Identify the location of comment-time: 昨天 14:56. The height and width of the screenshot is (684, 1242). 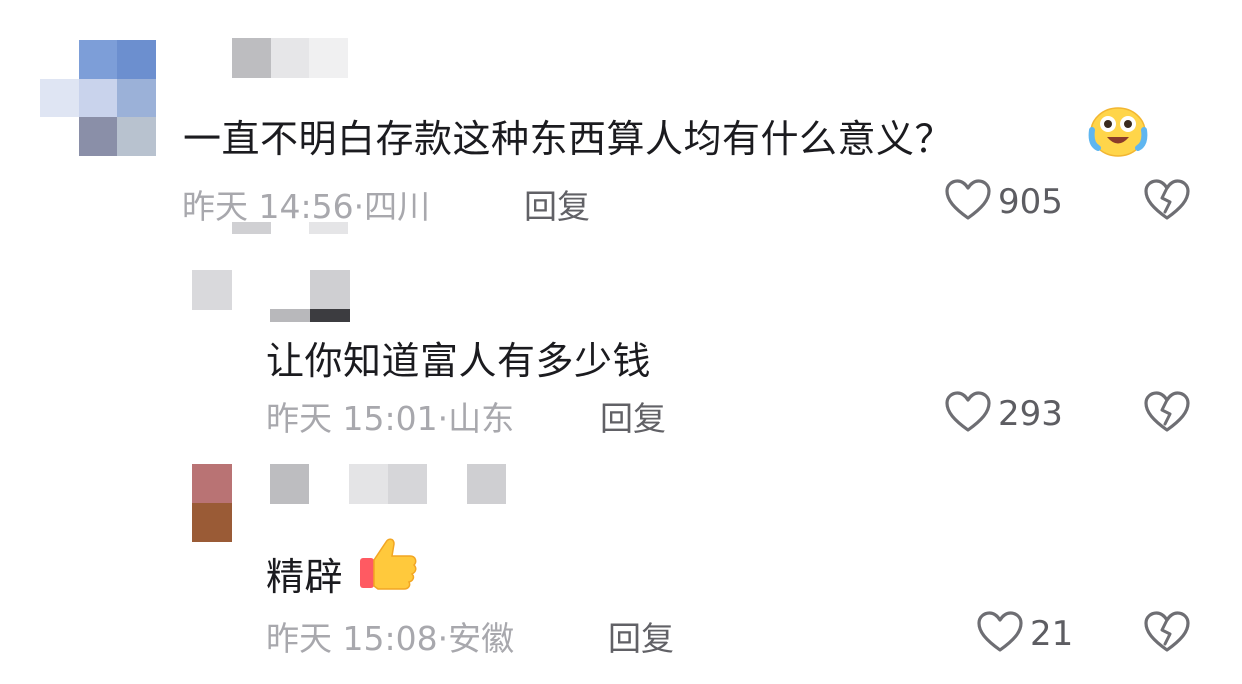
(268, 206).